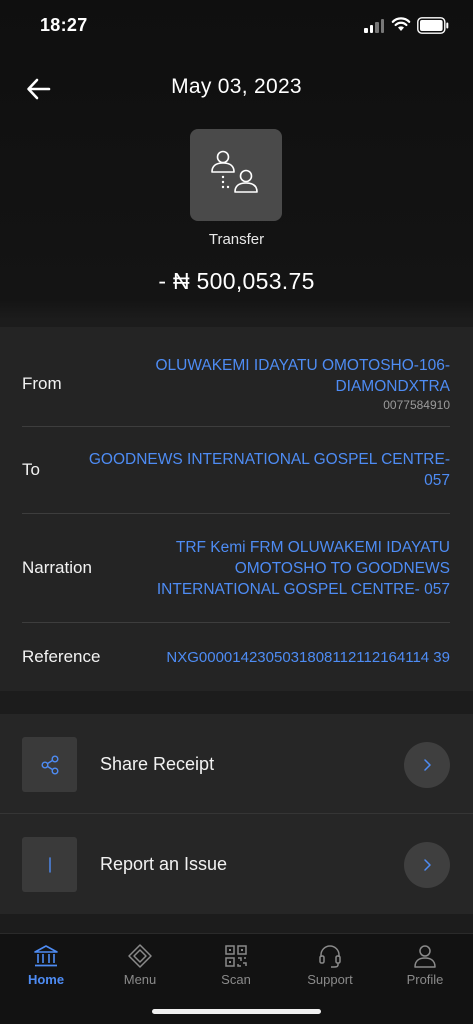 The width and height of the screenshot is (473, 1024). Describe the element at coordinates (140, 979) in the screenshot. I see `nav-menu-label: Menu` at that location.